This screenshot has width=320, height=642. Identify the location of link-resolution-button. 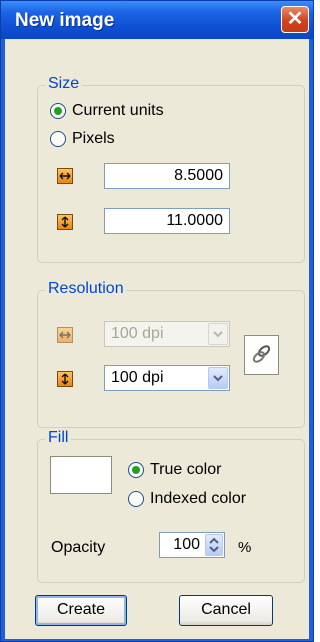
(261, 355).